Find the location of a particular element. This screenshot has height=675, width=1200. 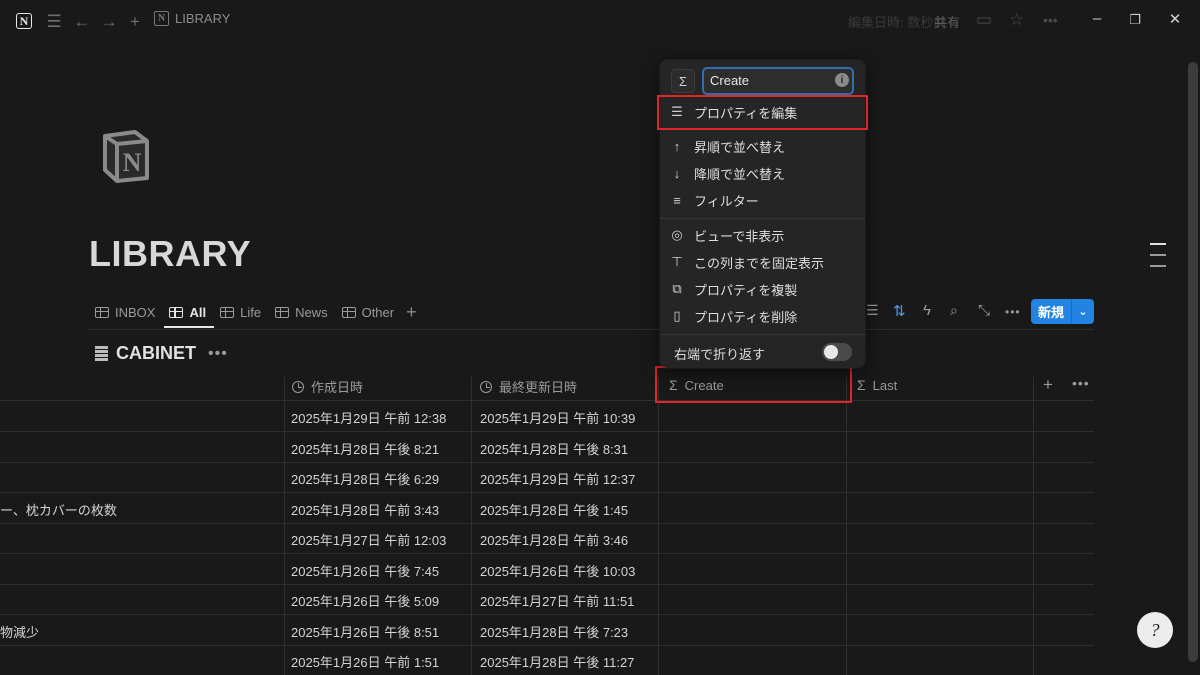

tab-life: Life is located at coordinates (240, 312).